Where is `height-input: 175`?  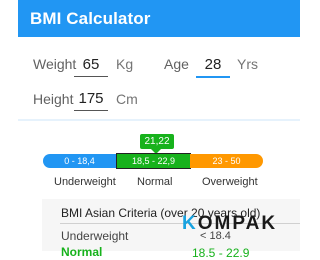 height-input: 175 is located at coordinates (91, 100).